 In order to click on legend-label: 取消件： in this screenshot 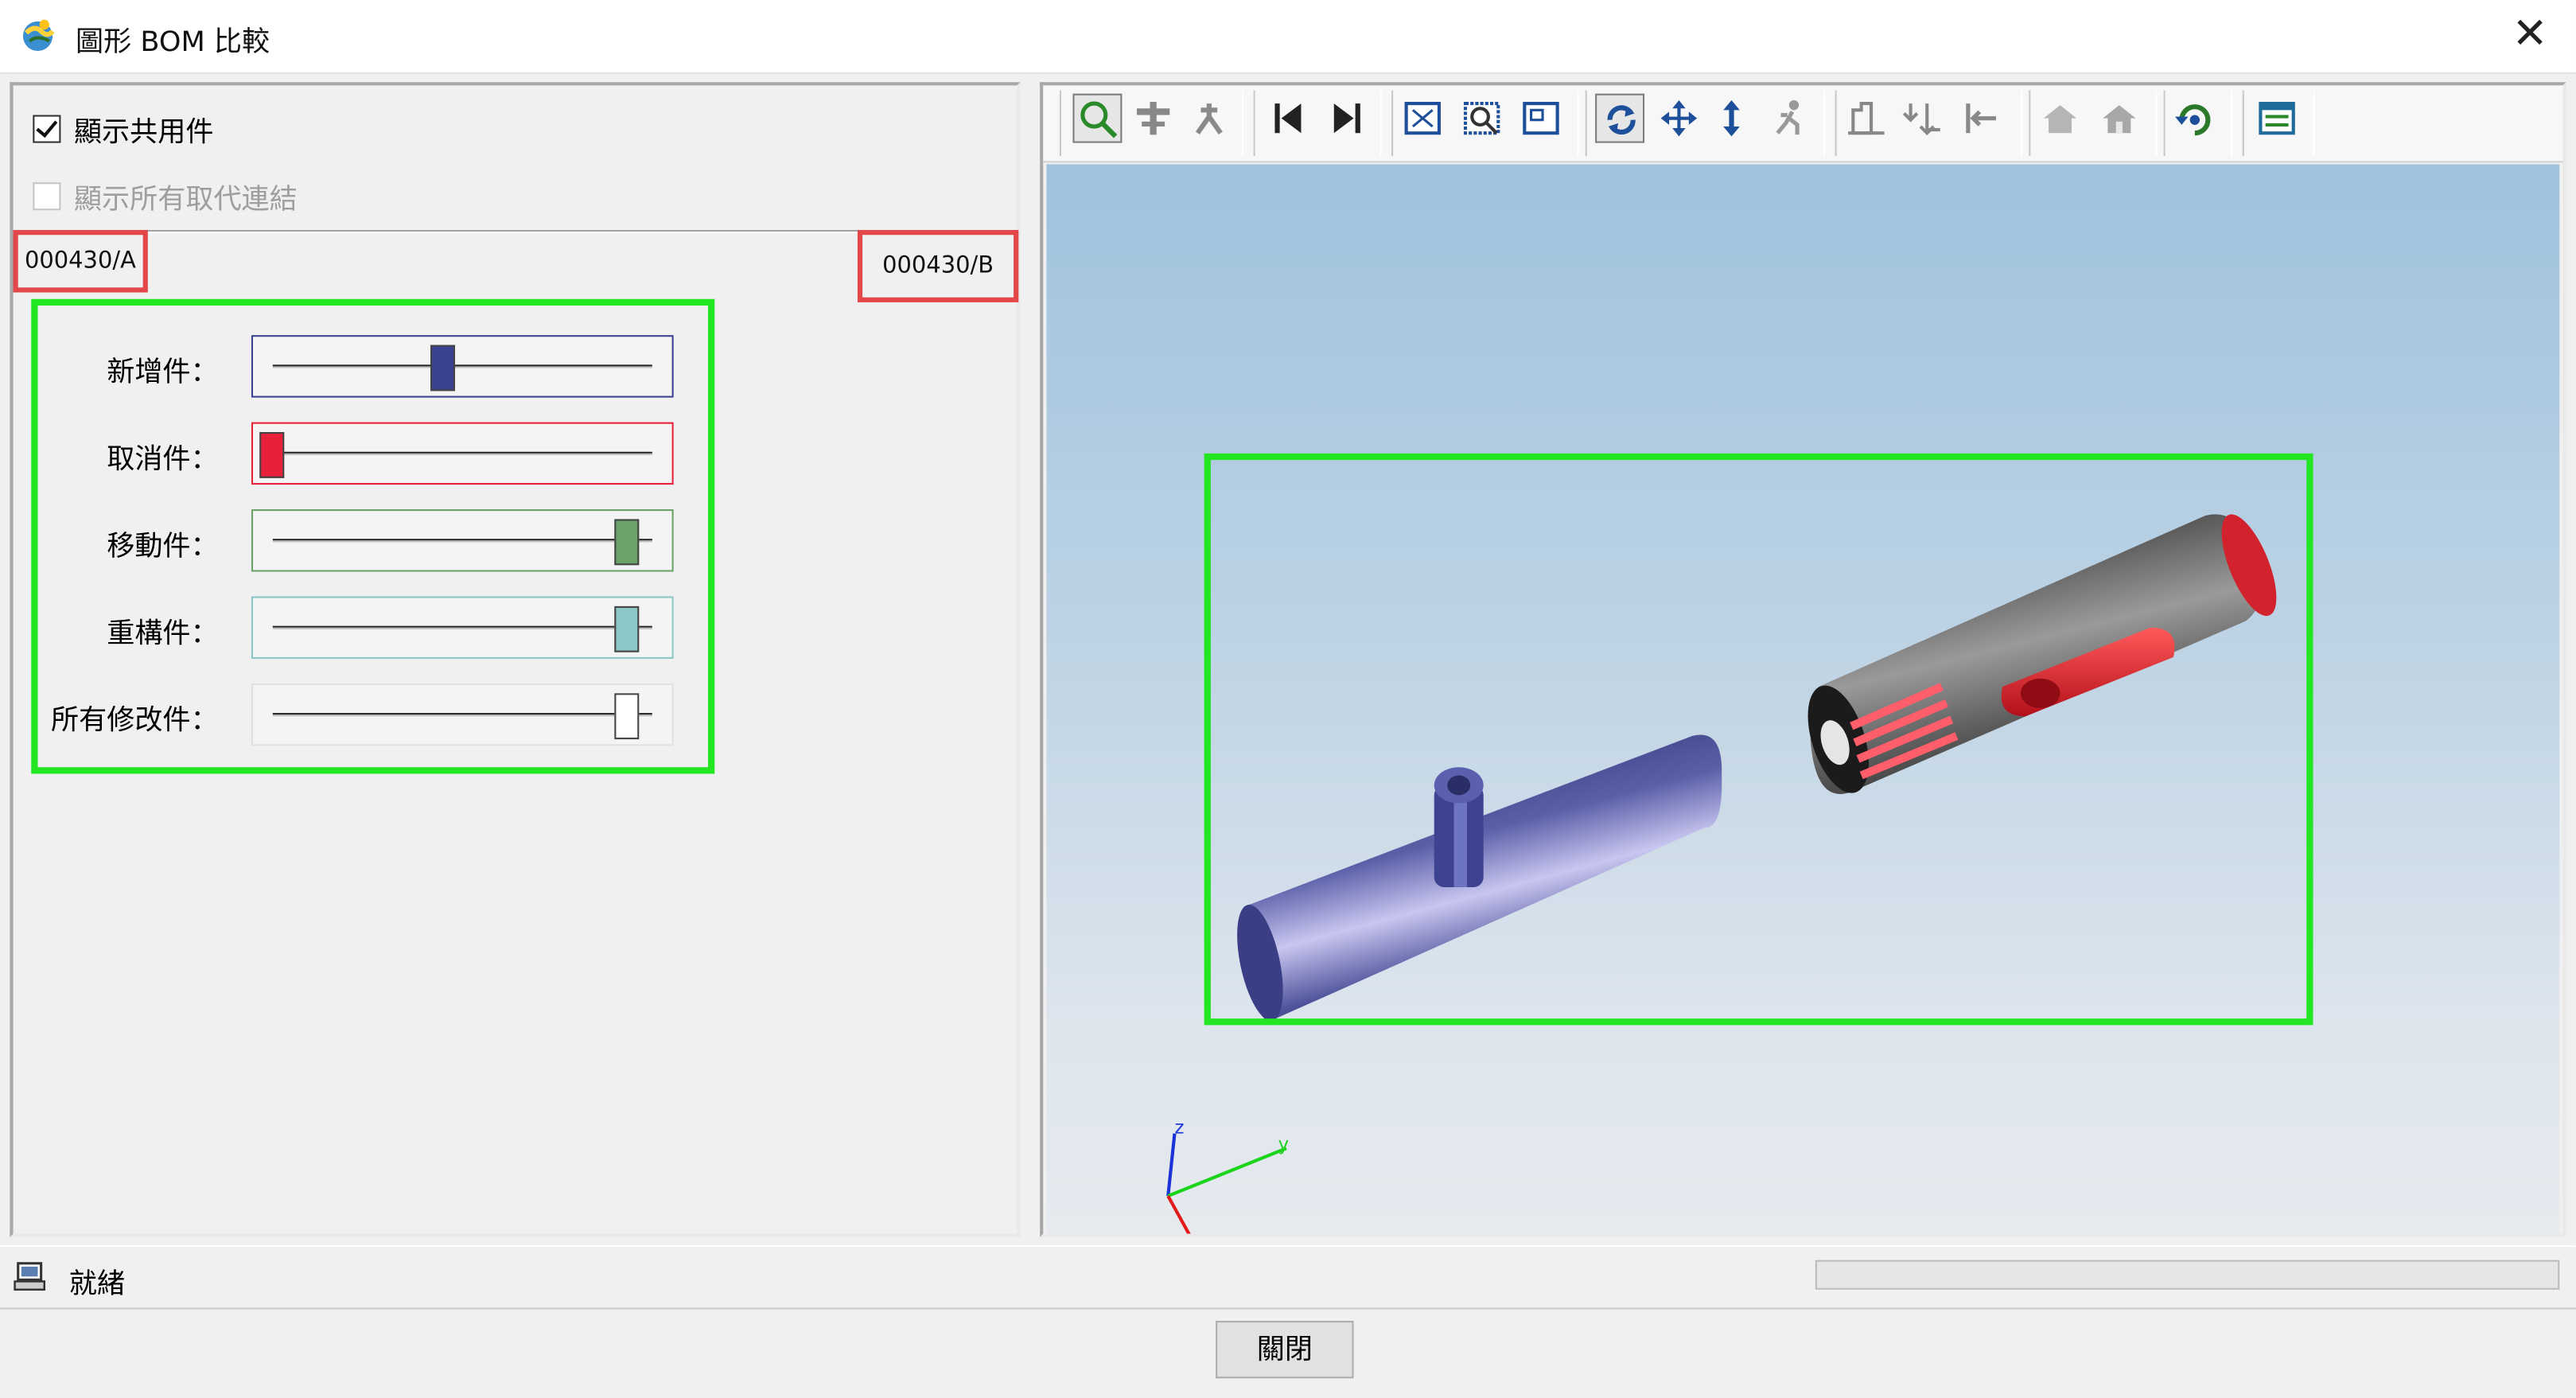, I will do `click(163, 460)`.